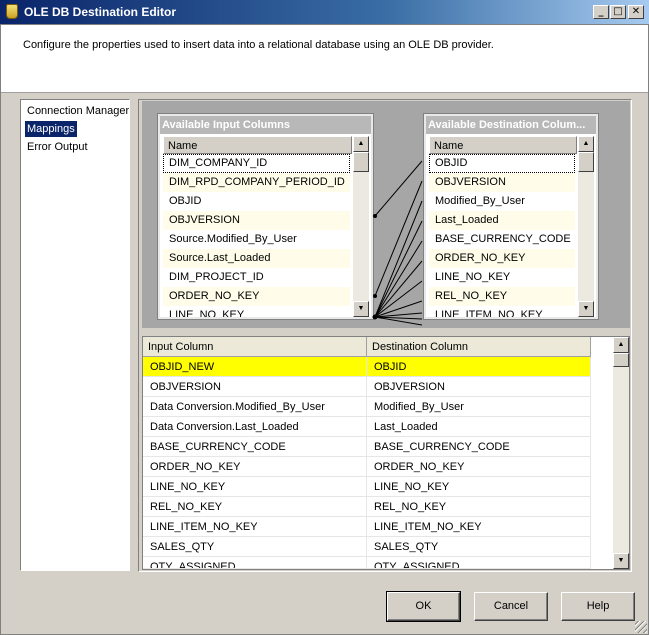  What do you see at coordinates (255, 447) in the screenshot?
I see `mapping-input-cell: BASE_CURRENCY_CODE` at bounding box center [255, 447].